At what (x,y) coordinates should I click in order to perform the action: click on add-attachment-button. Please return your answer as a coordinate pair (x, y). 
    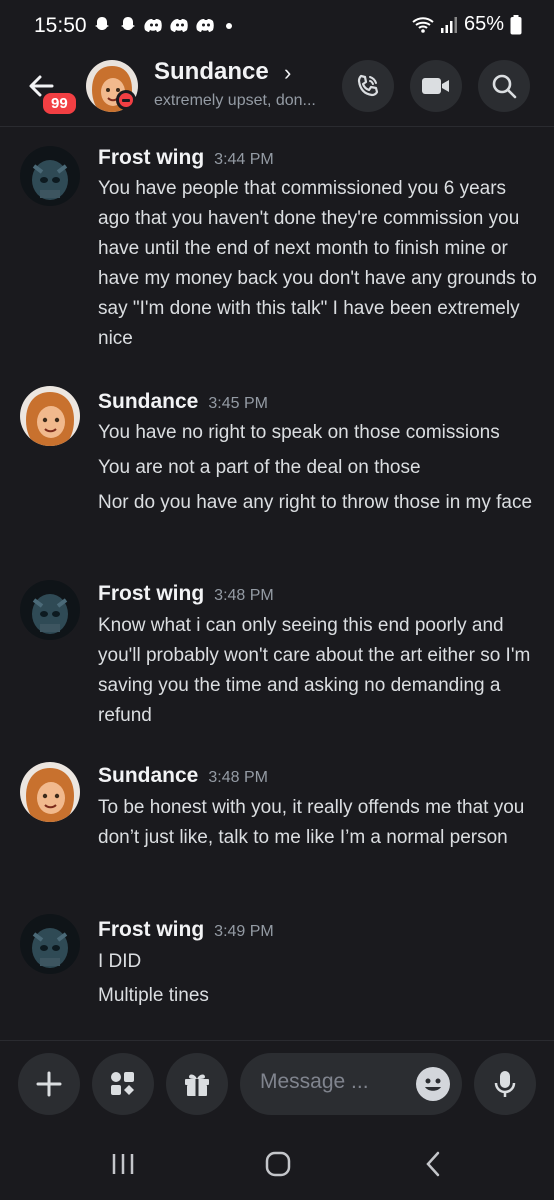
    Looking at the image, I should click on (49, 1084).